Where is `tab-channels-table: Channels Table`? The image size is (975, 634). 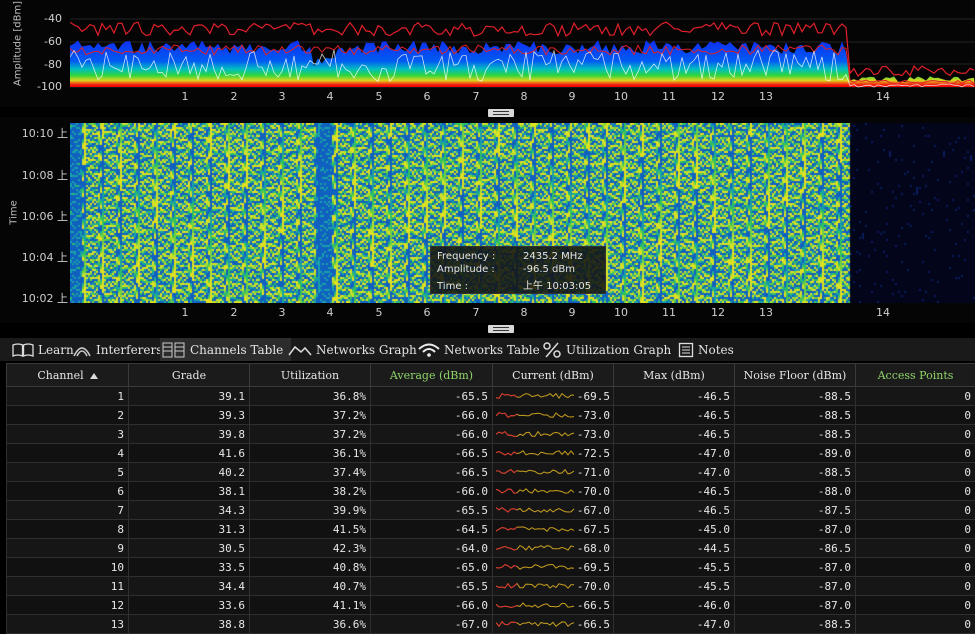 tab-channels-table: Channels Table is located at coordinates (225, 349).